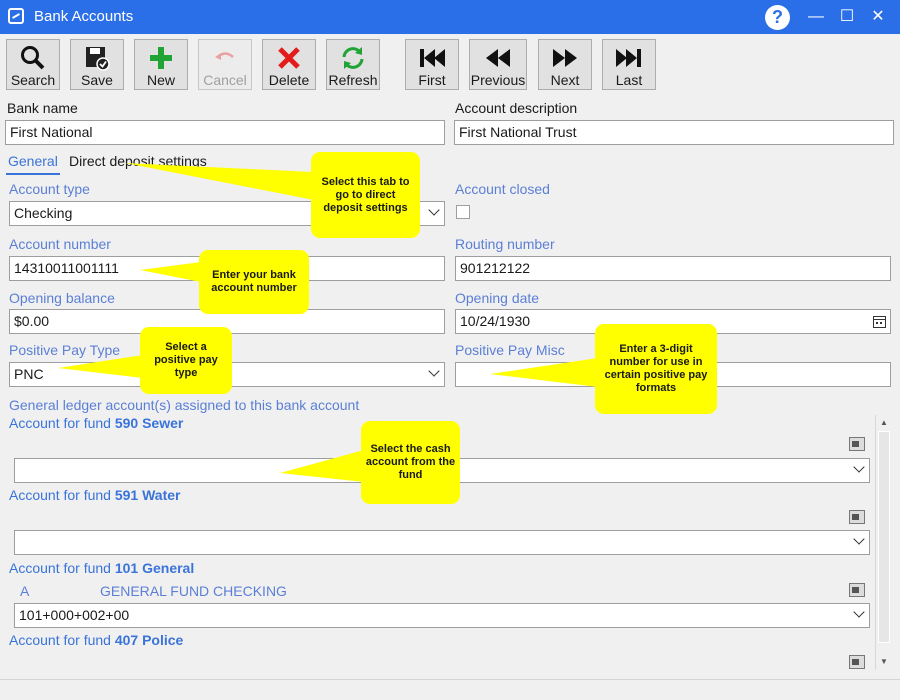  What do you see at coordinates (219, 181) in the screenshot?
I see `callout-pointer-tab` at bounding box center [219, 181].